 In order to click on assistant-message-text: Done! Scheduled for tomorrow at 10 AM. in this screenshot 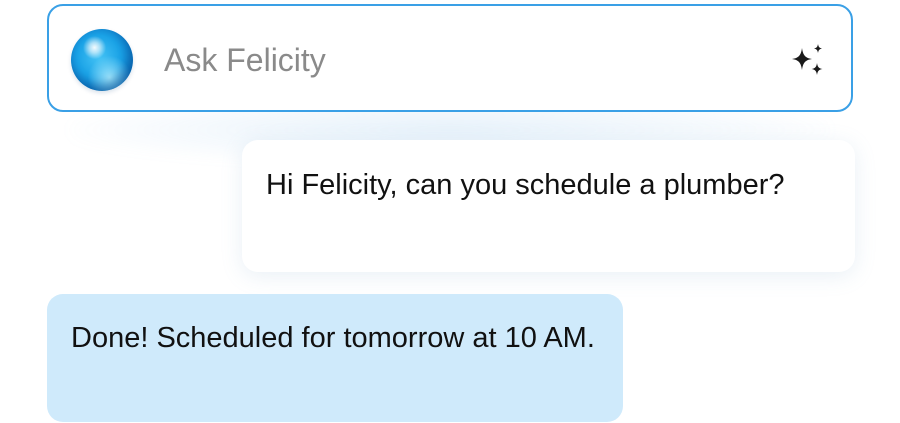, I will do `click(333, 338)`.